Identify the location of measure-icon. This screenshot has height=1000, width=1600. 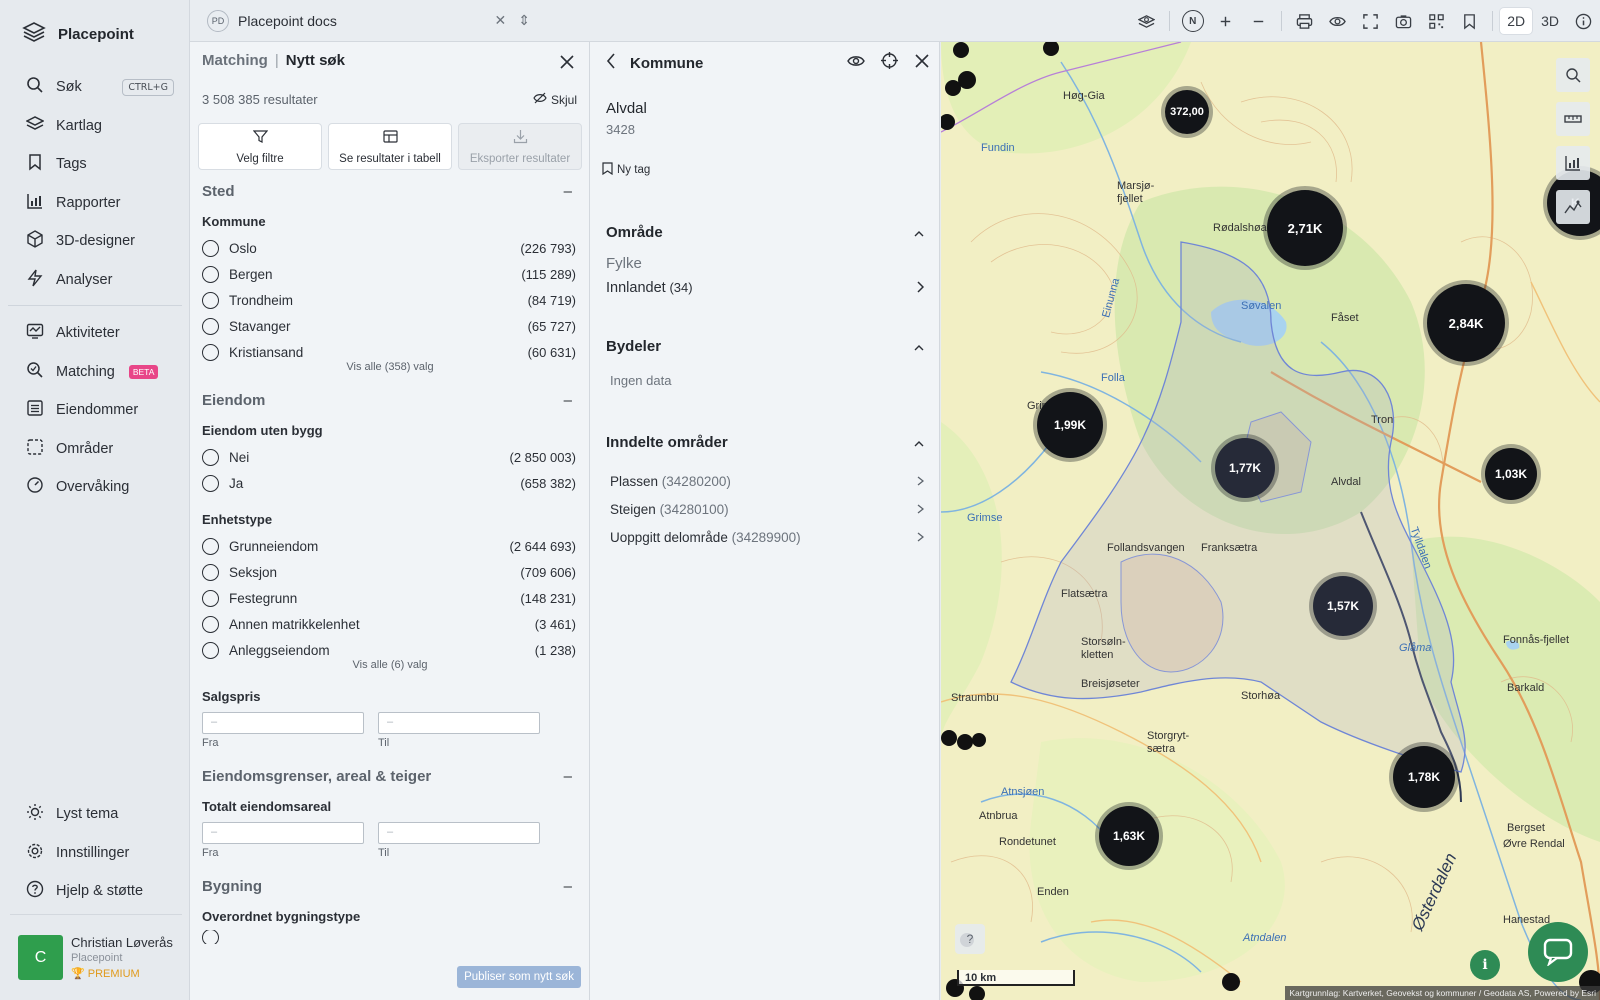
(1573, 119).